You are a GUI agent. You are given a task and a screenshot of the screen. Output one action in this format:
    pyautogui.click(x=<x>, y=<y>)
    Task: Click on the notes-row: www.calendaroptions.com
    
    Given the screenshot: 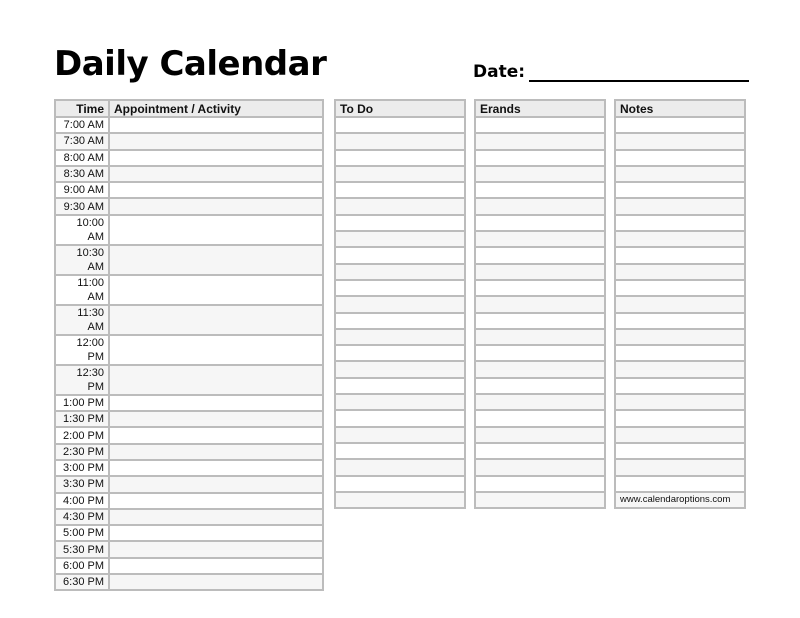 What is the action you would take?
    pyautogui.click(x=680, y=500)
    